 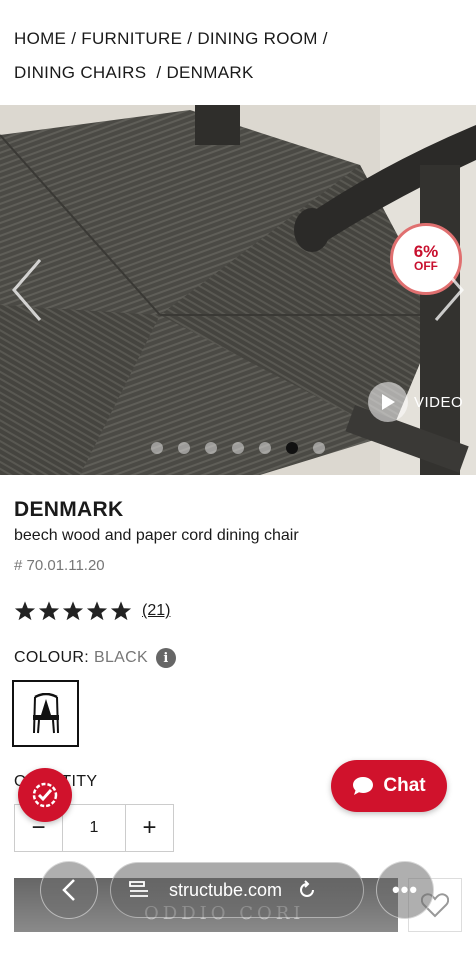 I want to click on chat-label: Chat, so click(x=404, y=785).